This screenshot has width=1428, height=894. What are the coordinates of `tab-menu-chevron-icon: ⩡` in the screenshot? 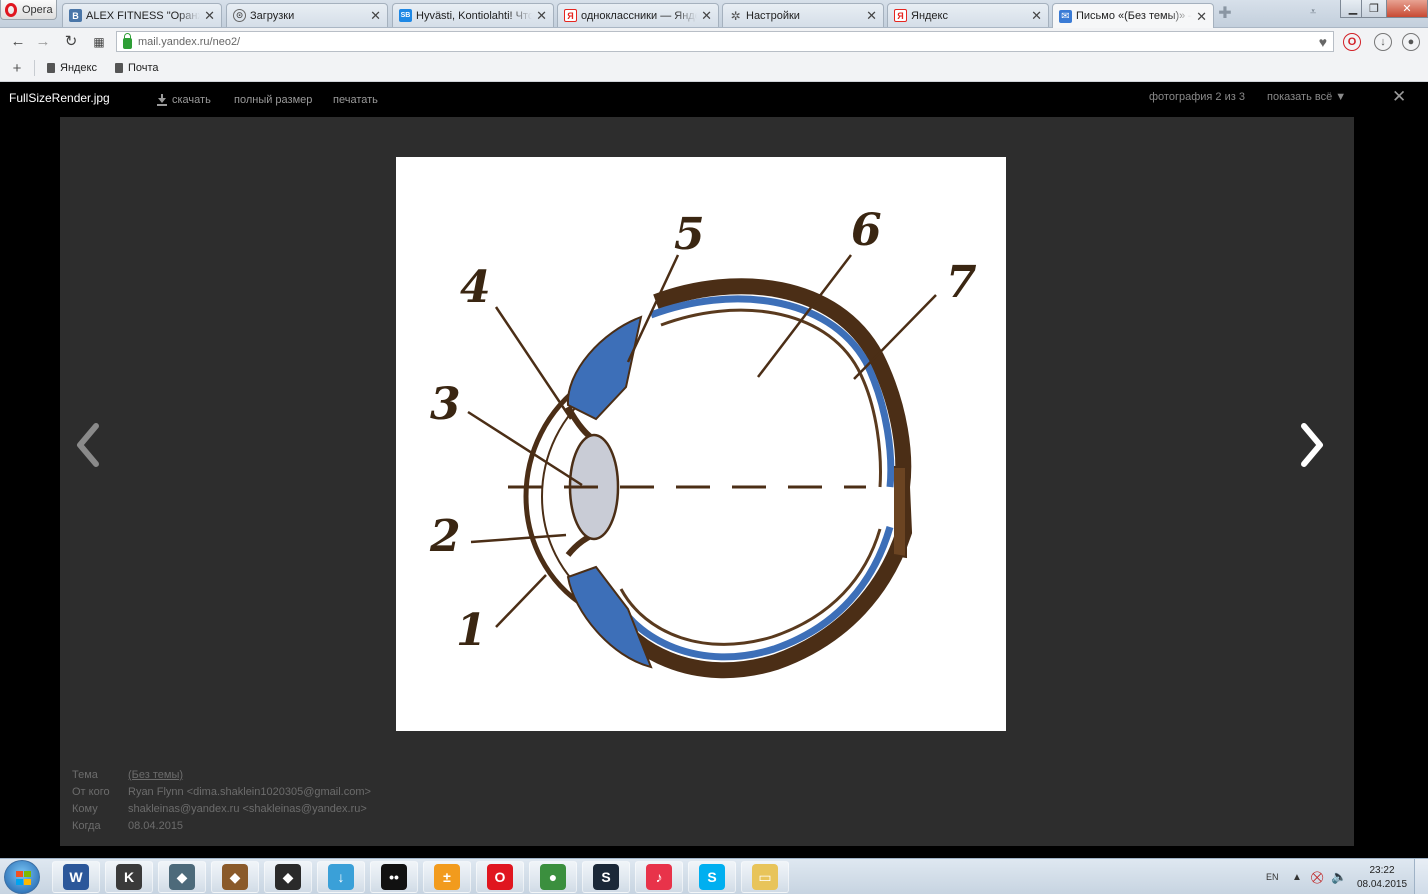 It's located at (1313, 12).